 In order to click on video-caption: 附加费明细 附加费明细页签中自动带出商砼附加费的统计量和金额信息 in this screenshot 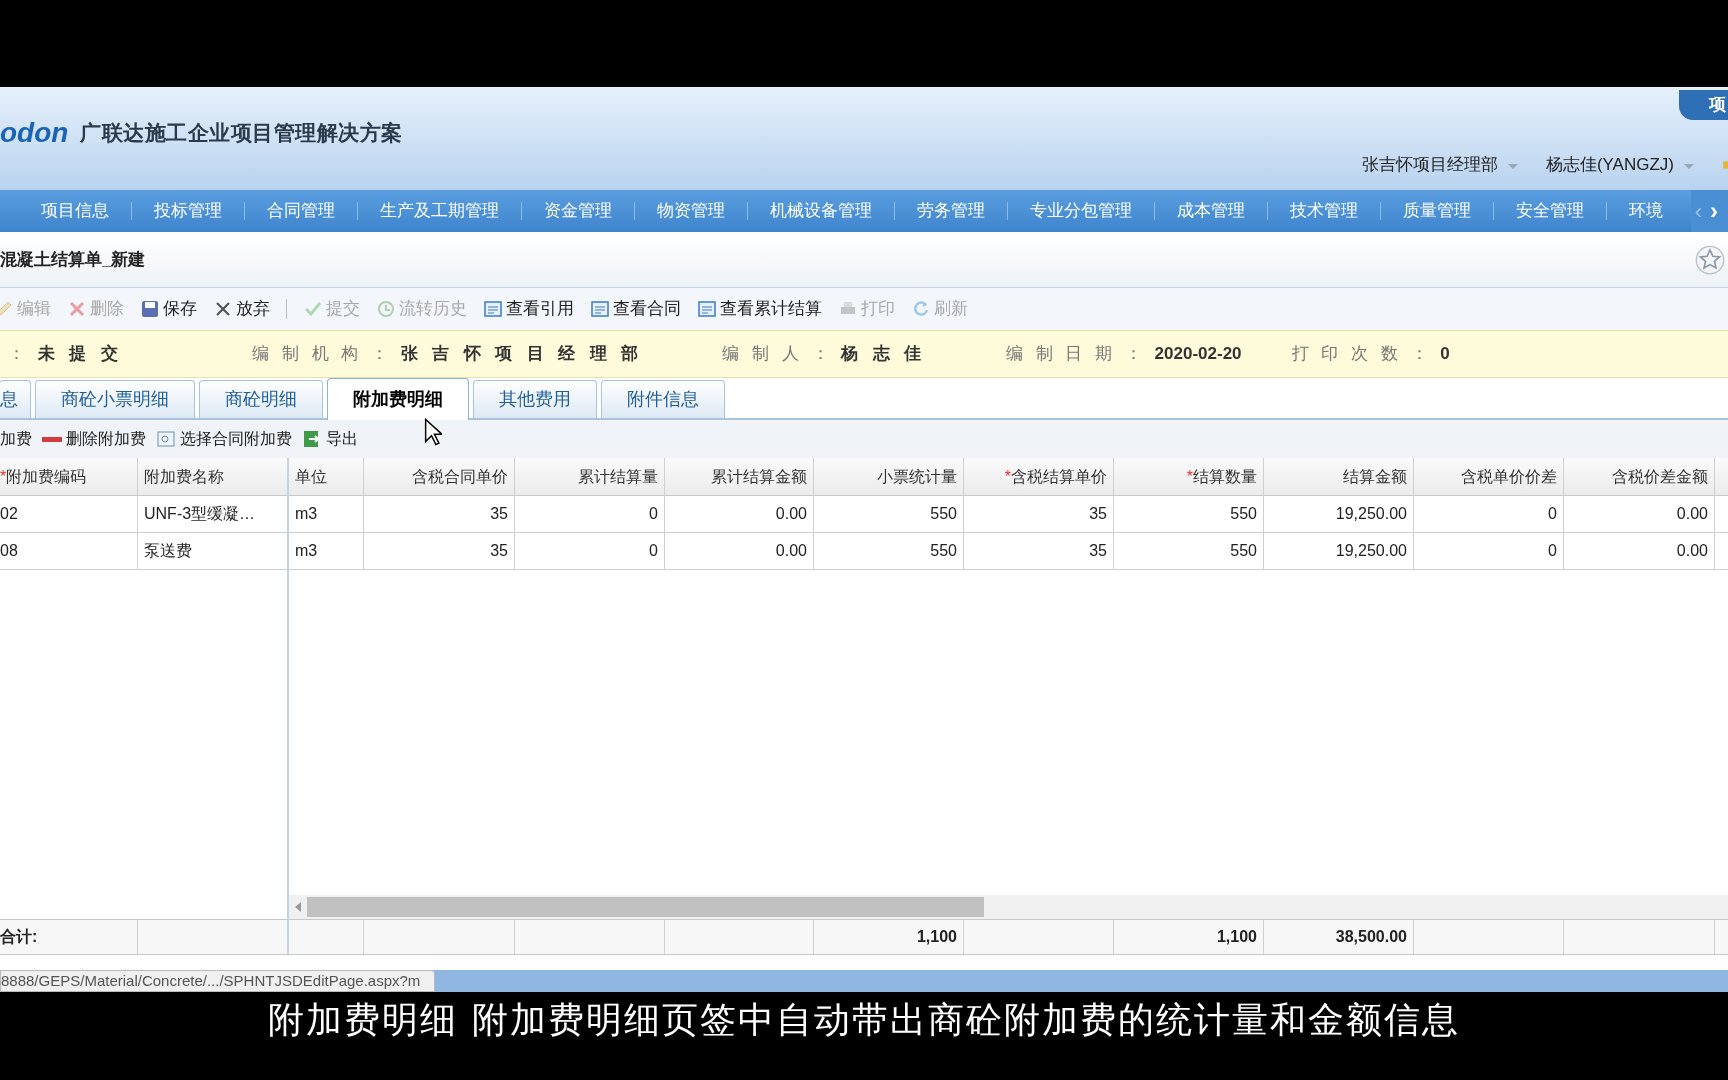, I will do `click(864, 1020)`.